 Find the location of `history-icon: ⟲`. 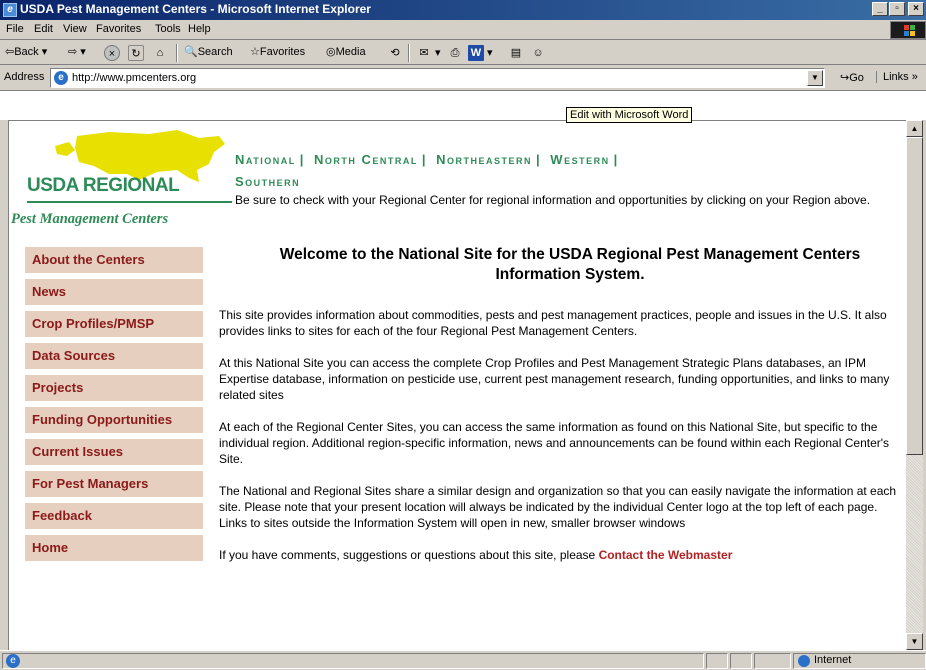

history-icon: ⟲ is located at coordinates (395, 53).